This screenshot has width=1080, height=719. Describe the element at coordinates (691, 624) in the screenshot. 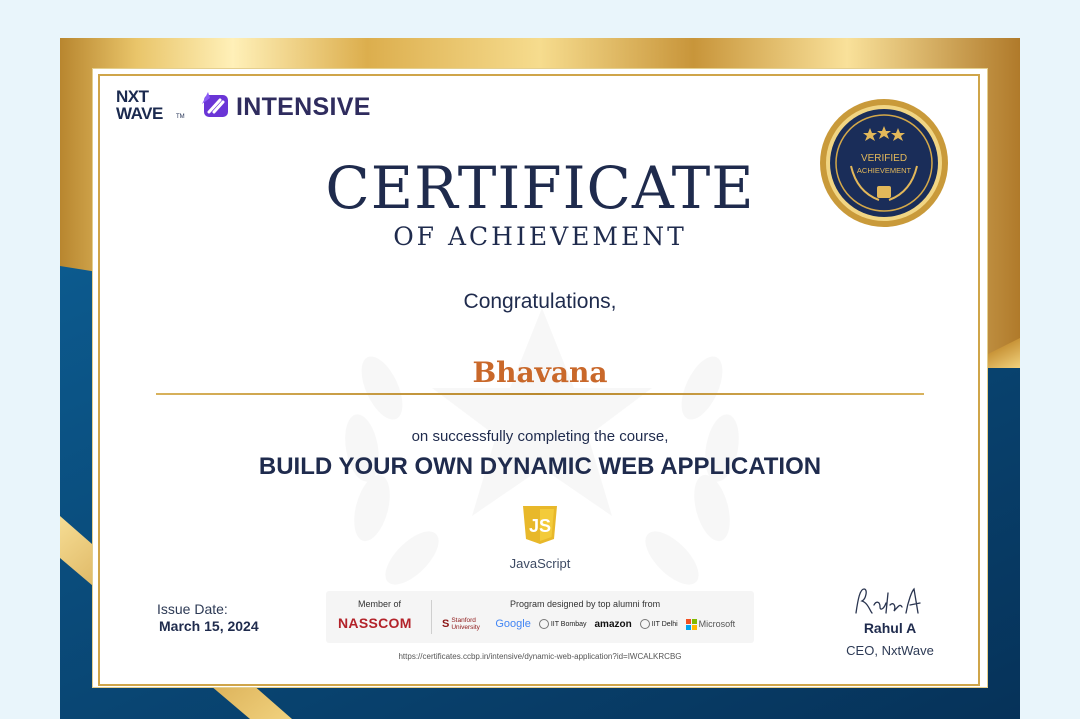

I see `microsoft-icon` at that location.